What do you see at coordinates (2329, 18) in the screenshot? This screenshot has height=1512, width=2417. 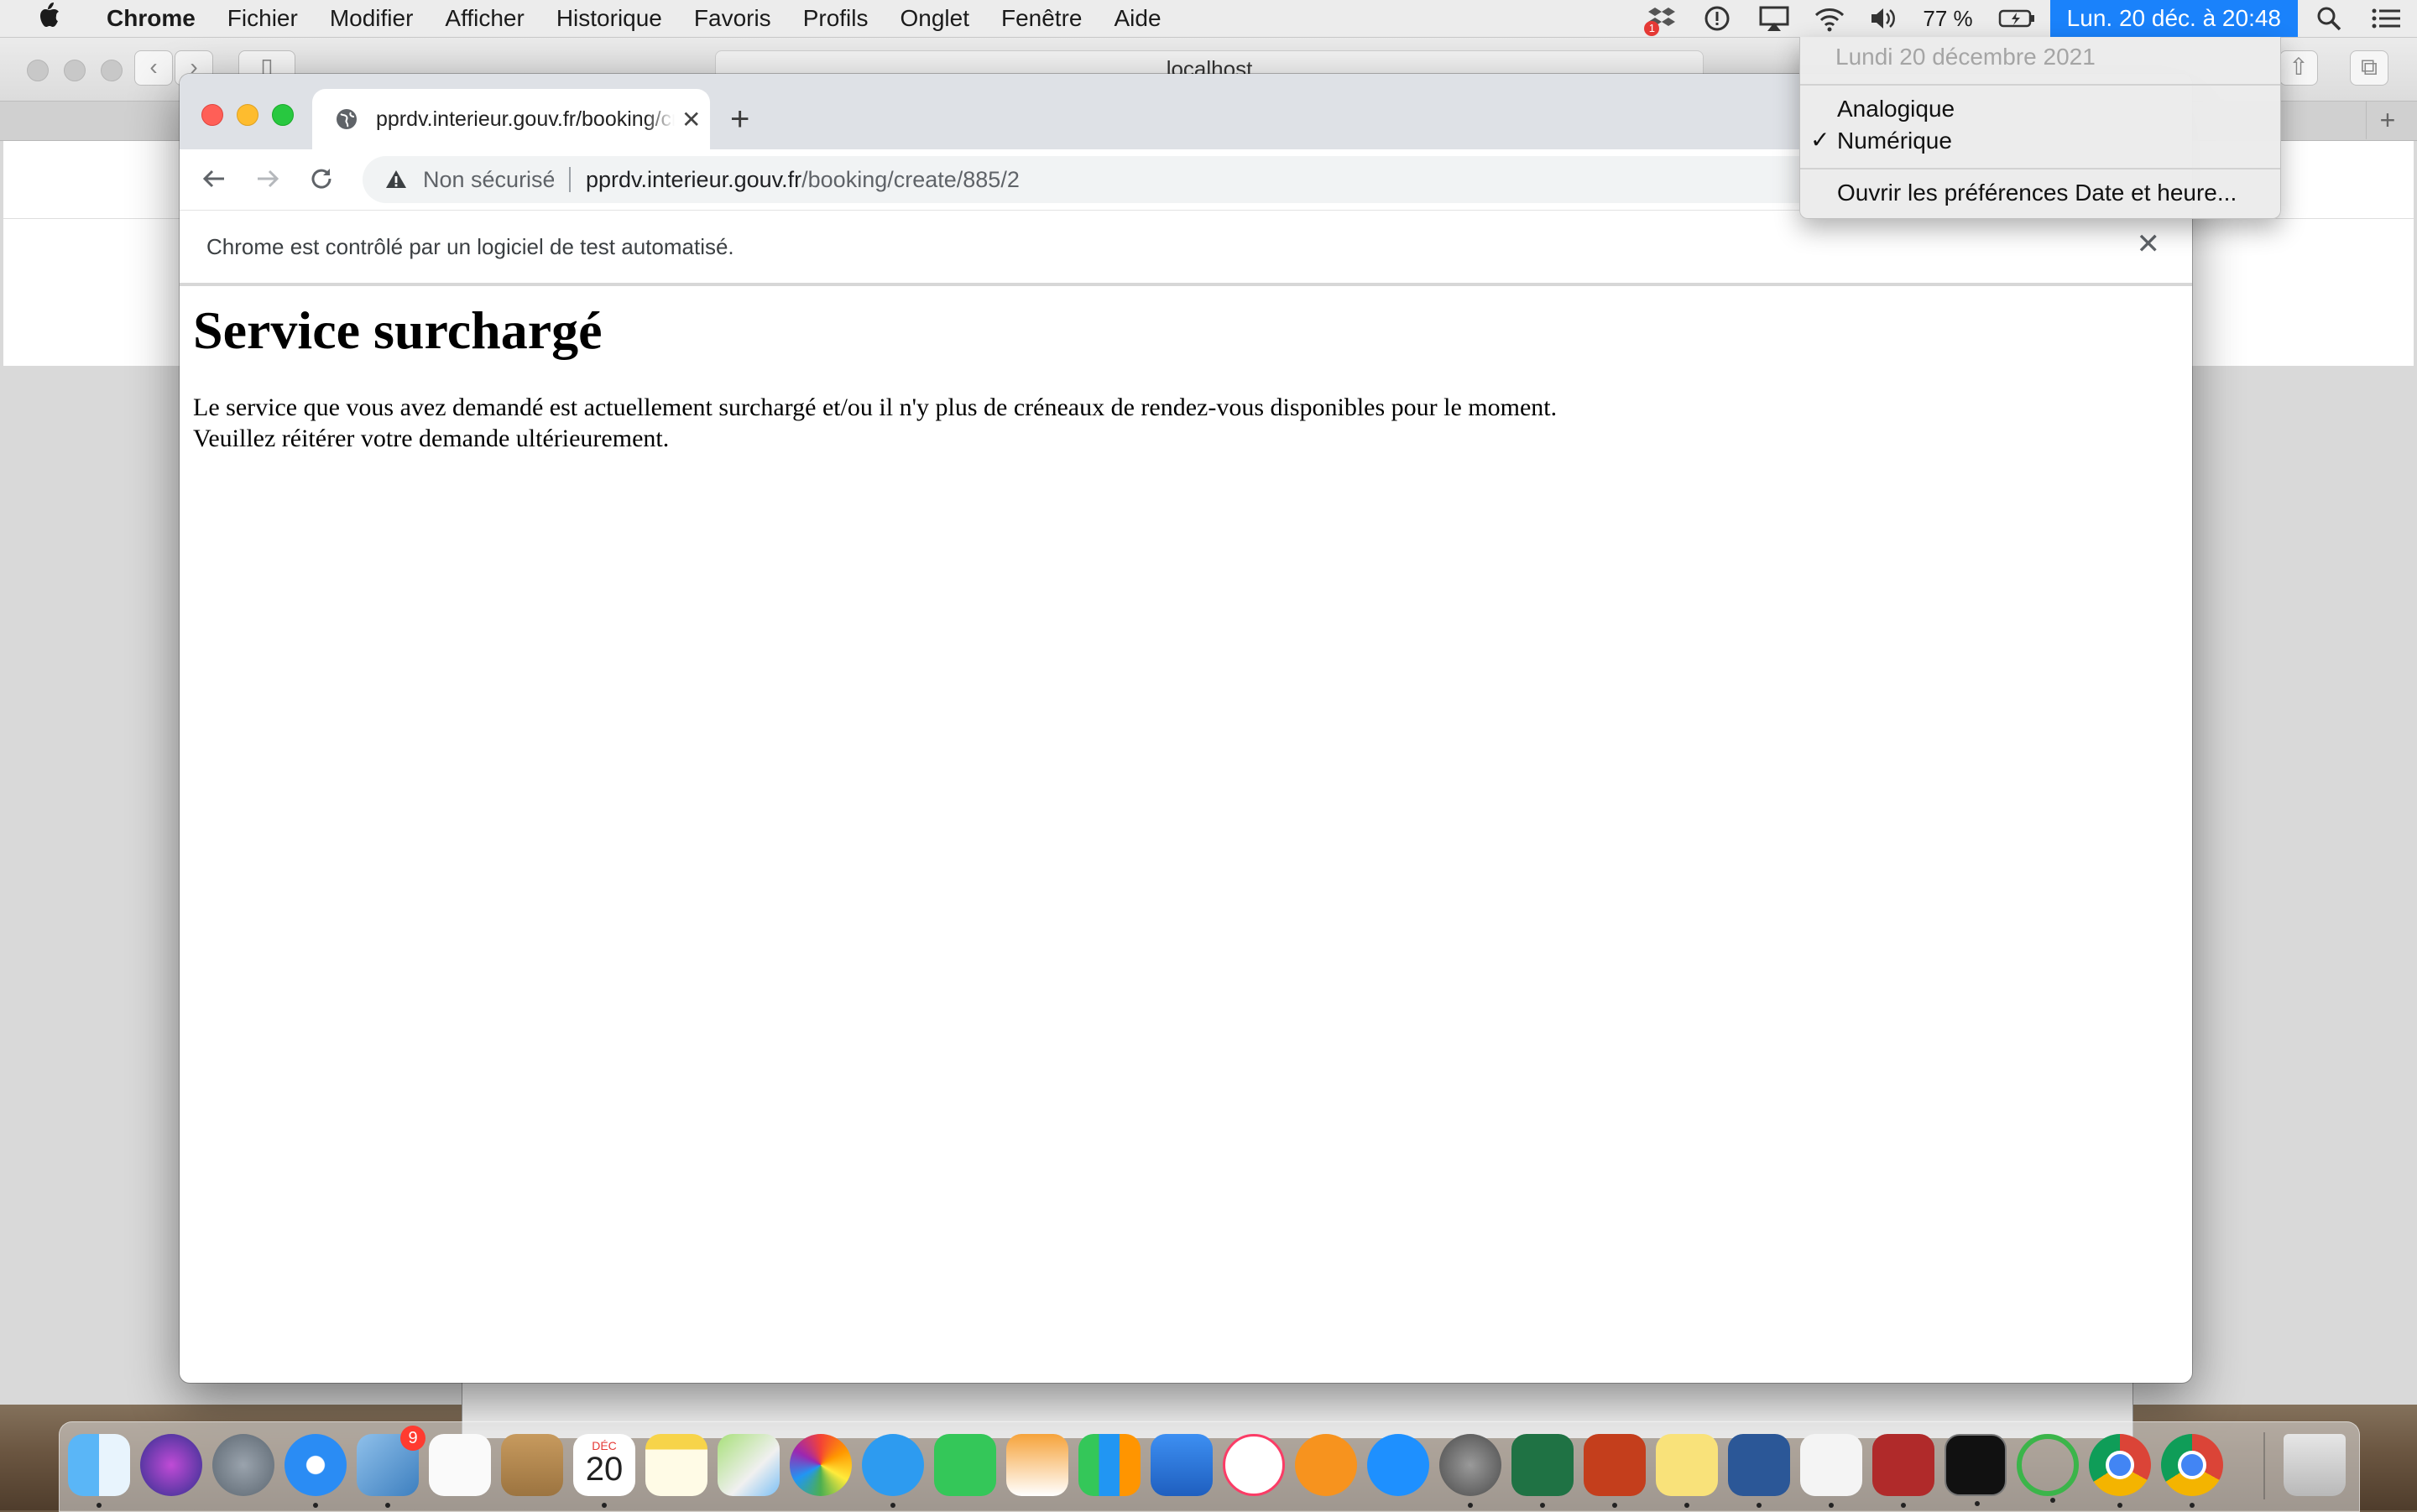 I see `spotlight-search-icon` at bounding box center [2329, 18].